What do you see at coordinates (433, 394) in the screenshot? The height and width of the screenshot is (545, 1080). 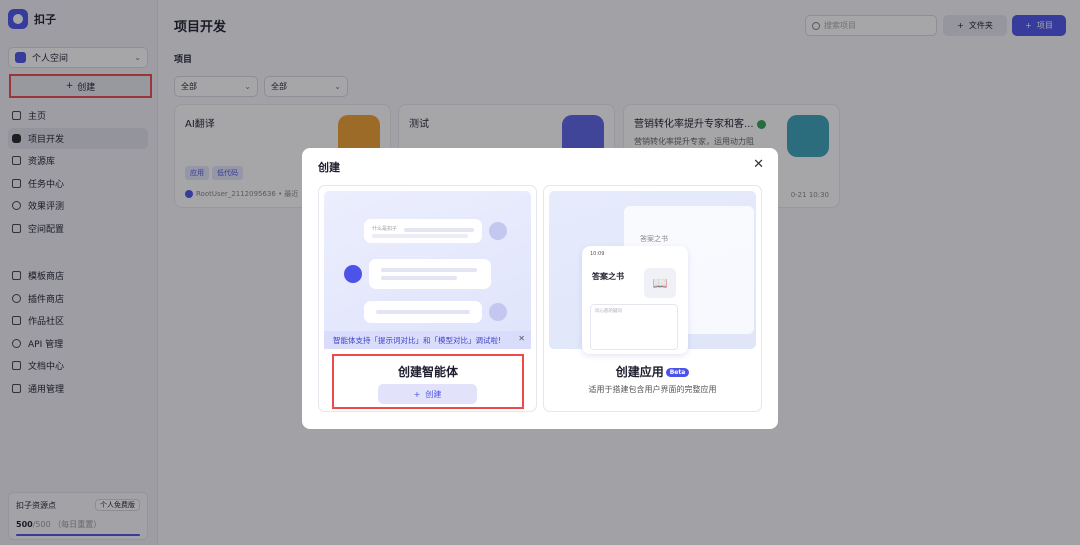 I see `create-agent-label: 创建` at bounding box center [433, 394].